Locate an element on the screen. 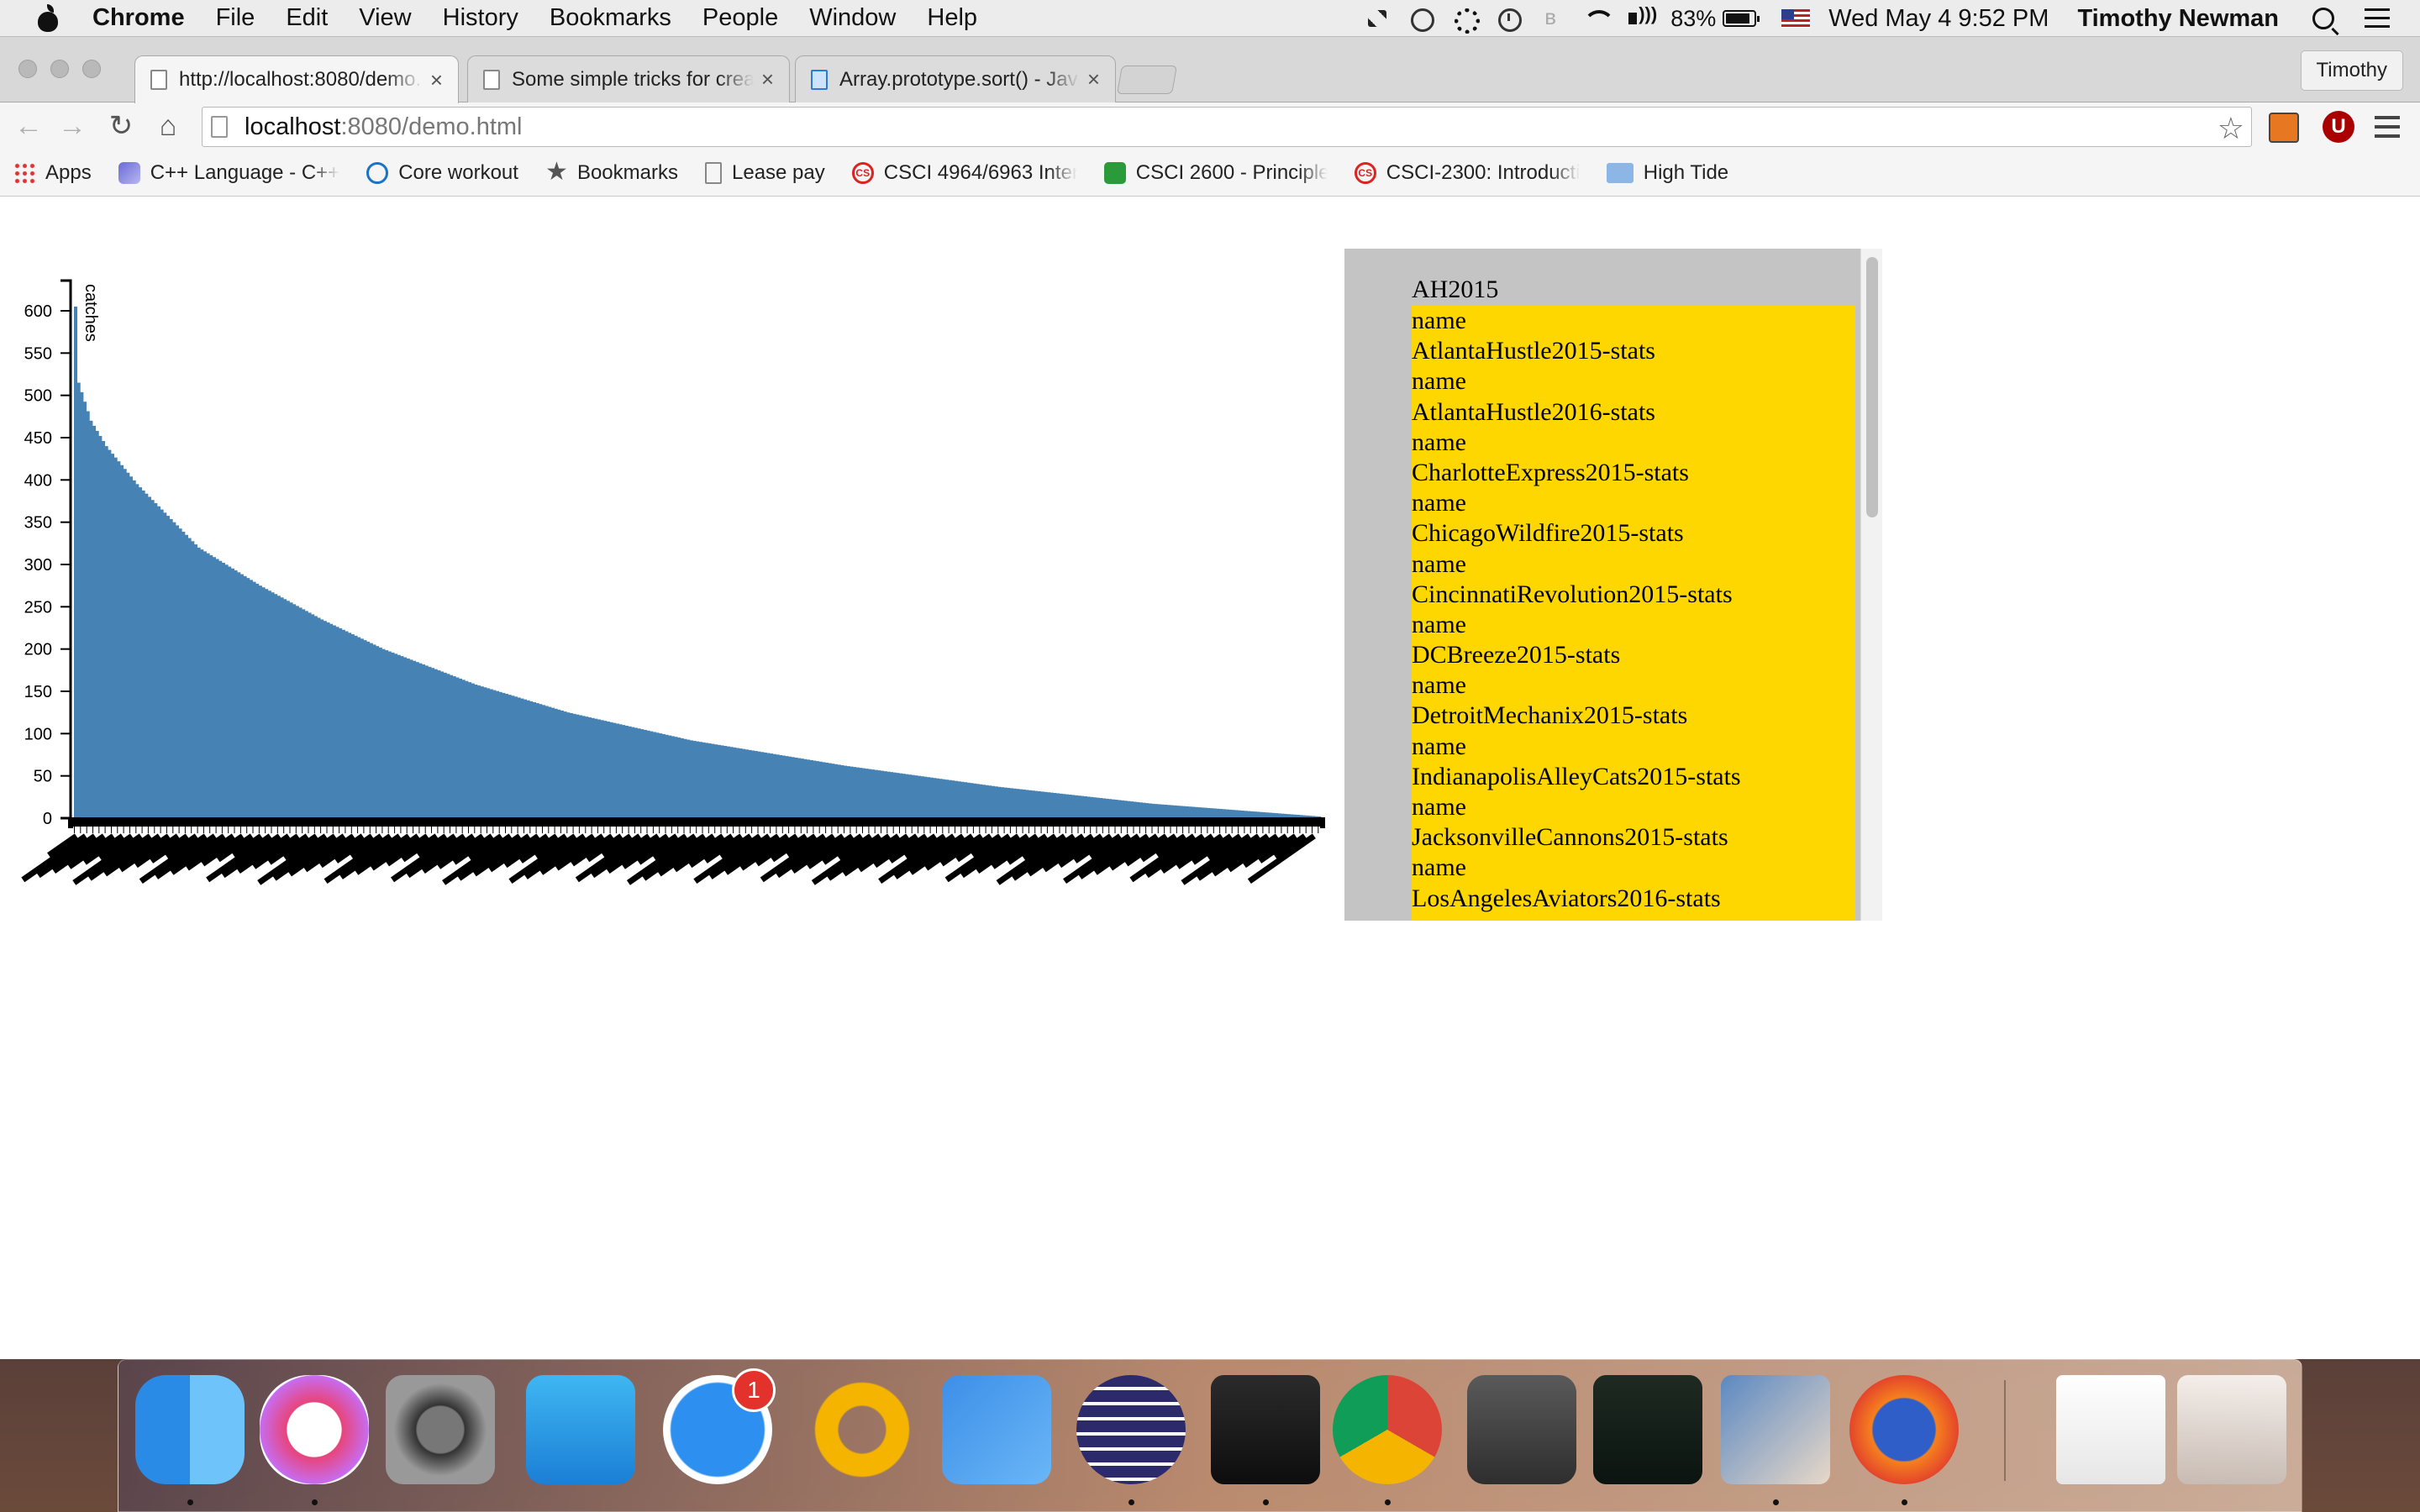  finder-icon is located at coordinates (190, 1429).